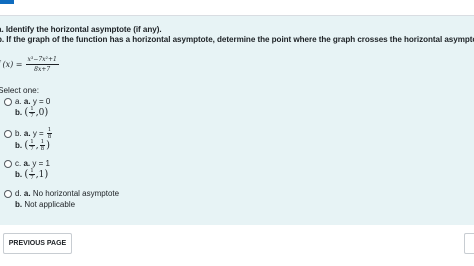 This screenshot has width=474, height=266. What do you see at coordinates (469, 243) in the screenshot?
I see `next-page-button` at bounding box center [469, 243].